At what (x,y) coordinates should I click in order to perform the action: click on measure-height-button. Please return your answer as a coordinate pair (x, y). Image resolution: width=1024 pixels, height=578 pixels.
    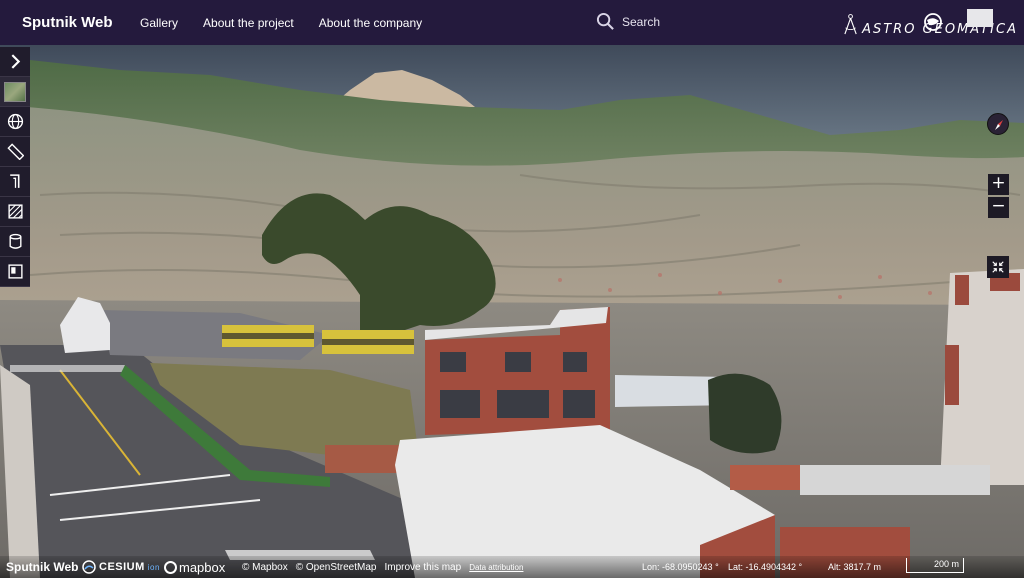
    Looking at the image, I should click on (15, 182).